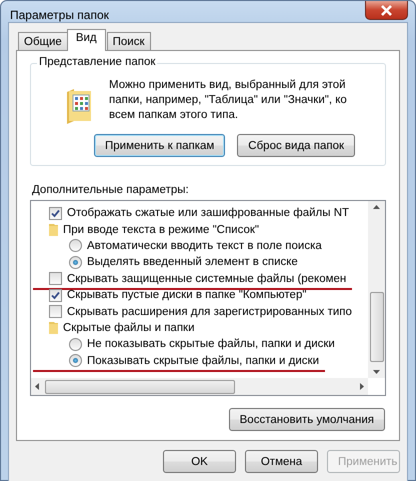 The image size is (416, 481). What do you see at coordinates (86, 40) in the screenshot?
I see `tab: Вид` at bounding box center [86, 40].